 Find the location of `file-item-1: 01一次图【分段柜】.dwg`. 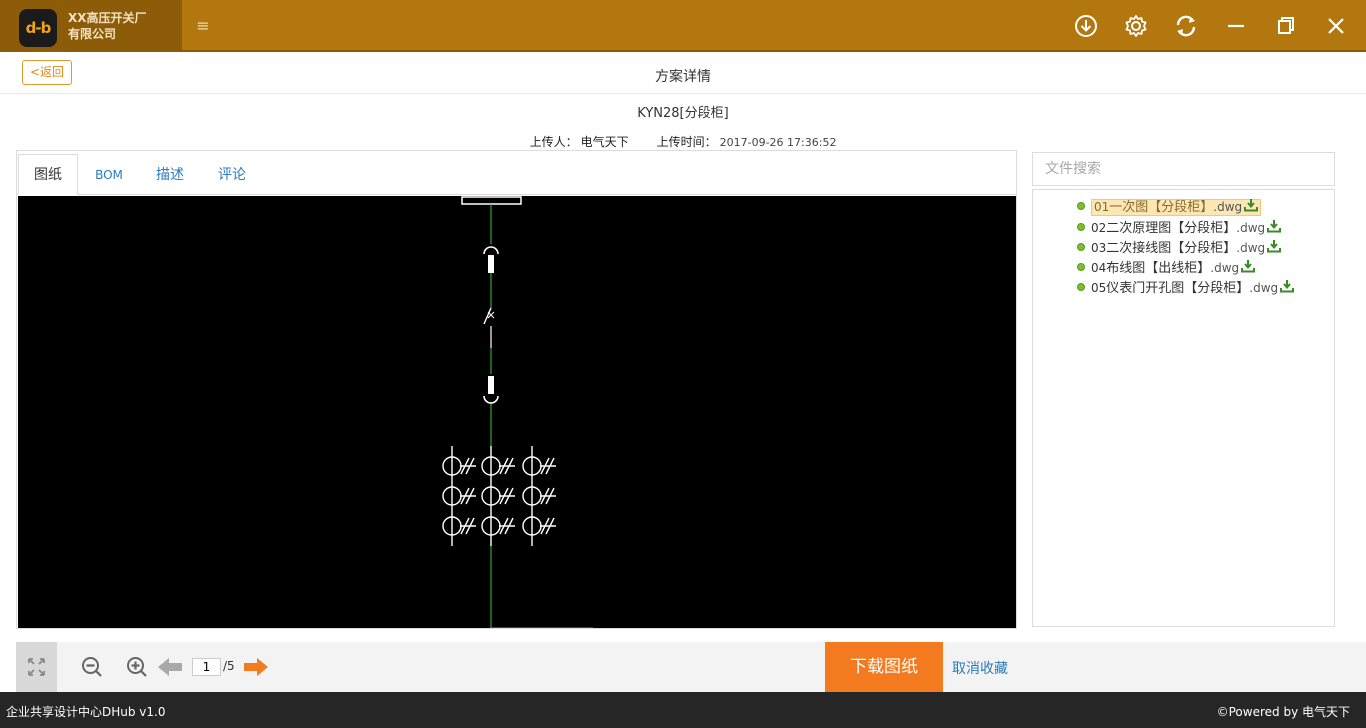

file-item-1: 01一次图【分段柜】.dwg is located at coordinates (1169, 207).